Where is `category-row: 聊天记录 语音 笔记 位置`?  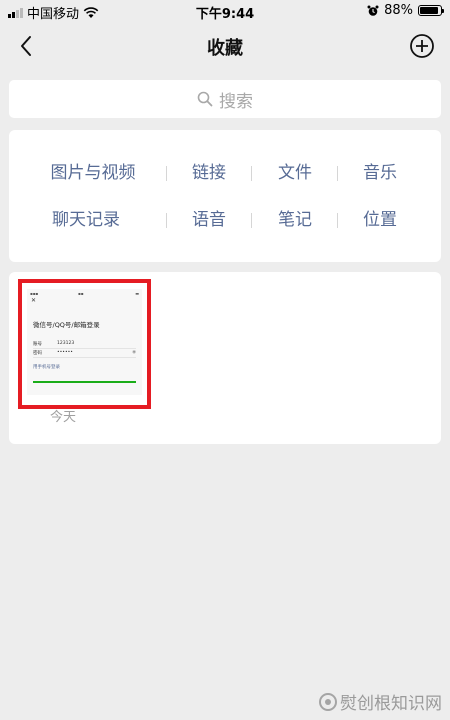 category-row: 聊天记录 语音 笔记 位置 is located at coordinates (225, 220).